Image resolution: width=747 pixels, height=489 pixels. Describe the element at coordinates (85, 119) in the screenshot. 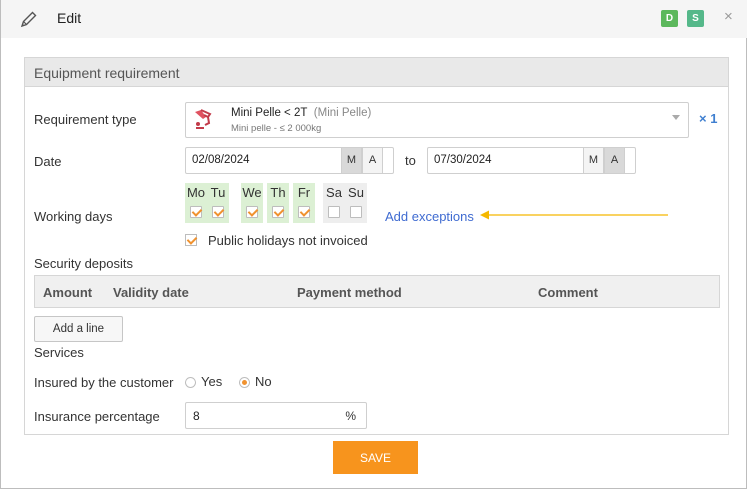

I see `requirement-type-label: Requirement type` at that location.